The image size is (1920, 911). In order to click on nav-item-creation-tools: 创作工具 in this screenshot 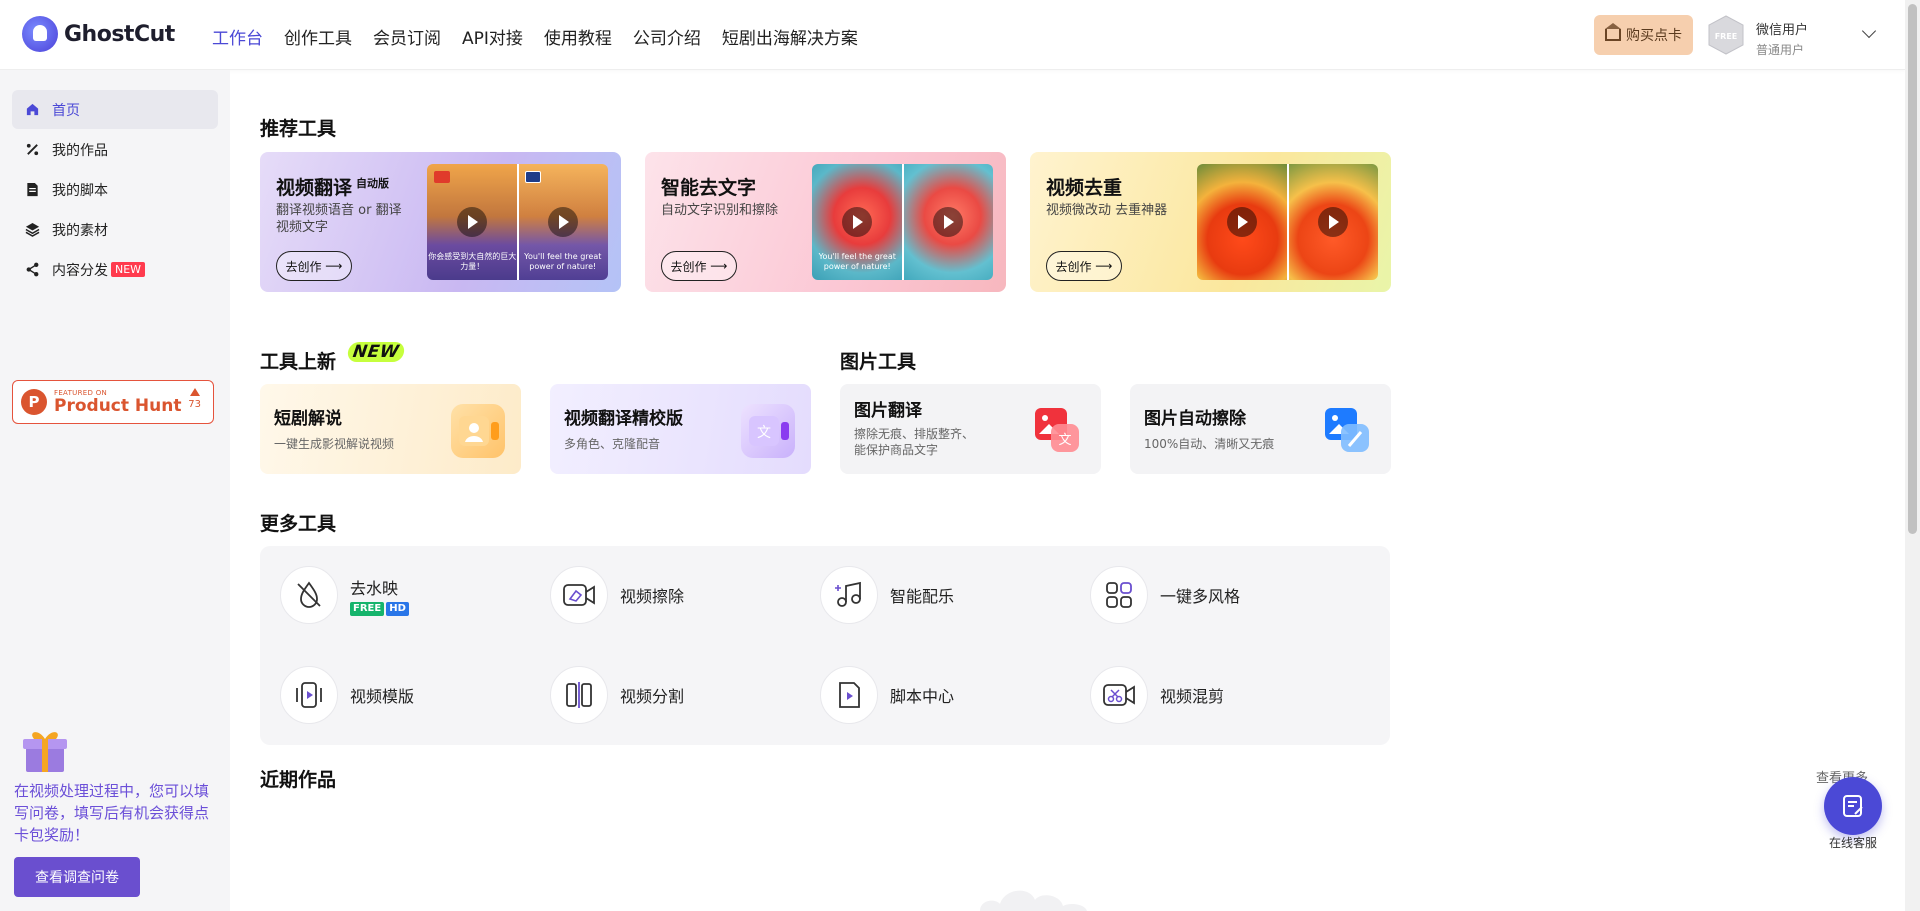, I will do `click(318, 36)`.